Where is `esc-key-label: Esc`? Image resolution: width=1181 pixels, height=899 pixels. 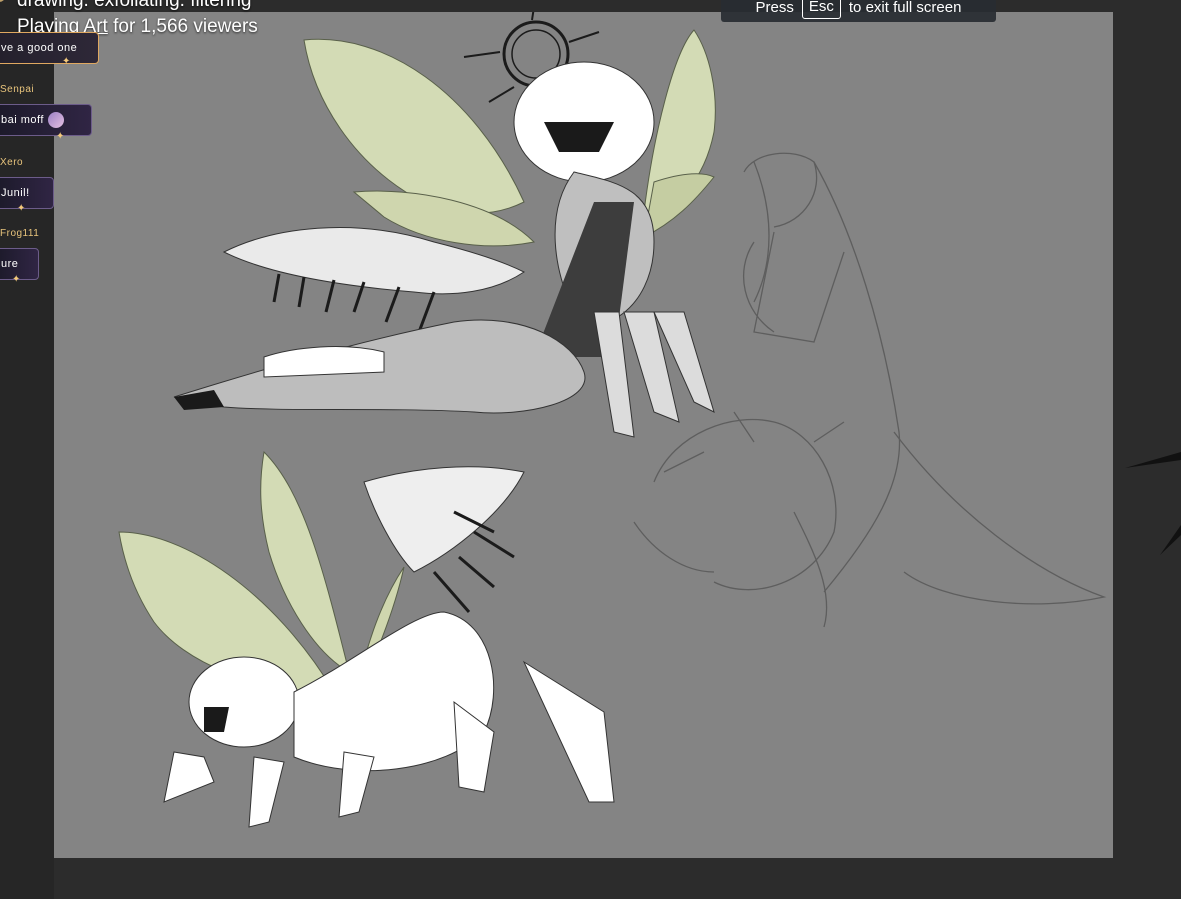
esc-key-label: Esc is located at coordinates (821, 9).